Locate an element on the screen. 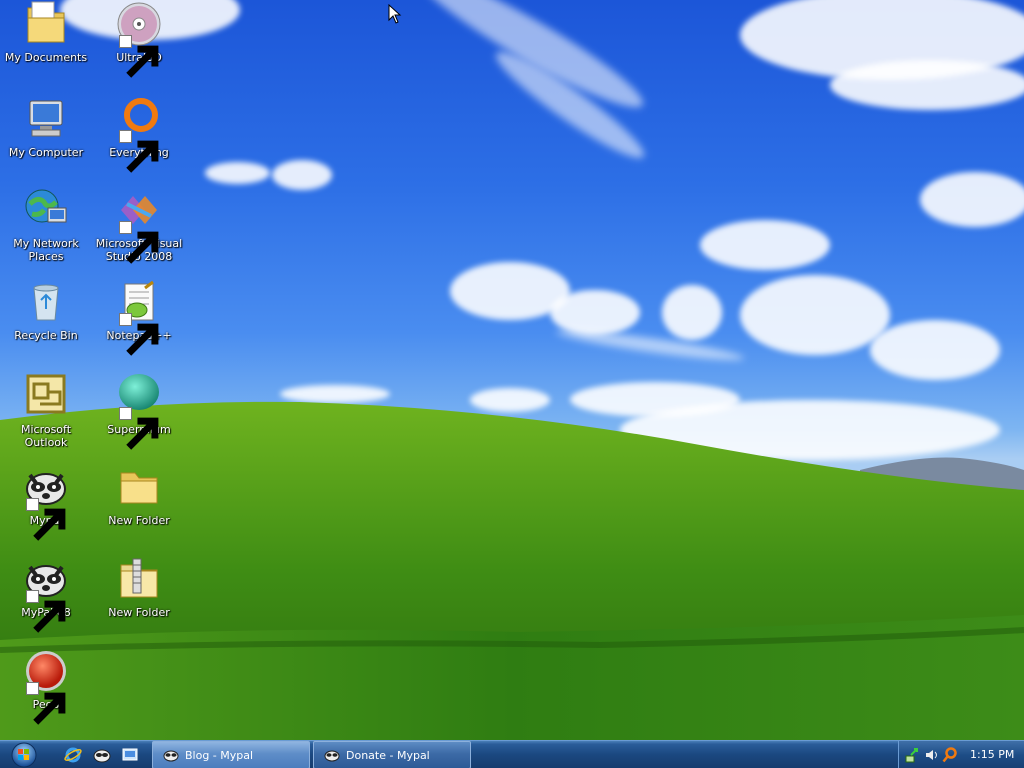 This screenshot has height=768, width=1024. taskbar-clock: 1:15 PM is located at coordinates (992, 754).